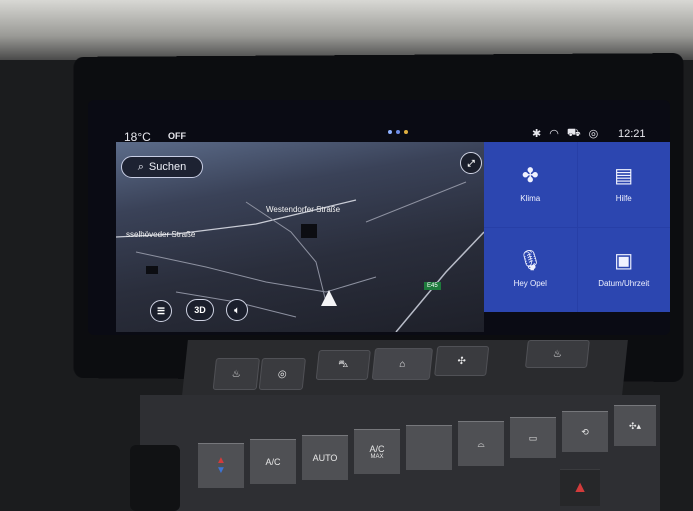 The height and width of the screenshot is (511, 693). I want to click on vehicle-position-arrow, so click(329, 298).